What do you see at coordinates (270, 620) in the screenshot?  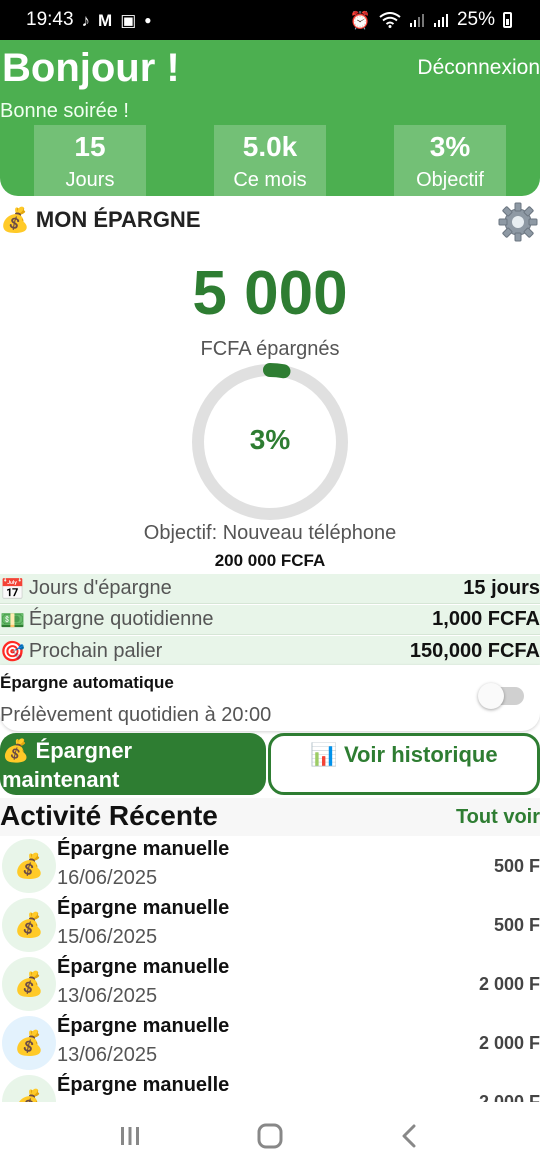 I see `info-row-daily: 💵 Épargne quotidienne 1,000 FCFA` at bounding box center [270, 620].